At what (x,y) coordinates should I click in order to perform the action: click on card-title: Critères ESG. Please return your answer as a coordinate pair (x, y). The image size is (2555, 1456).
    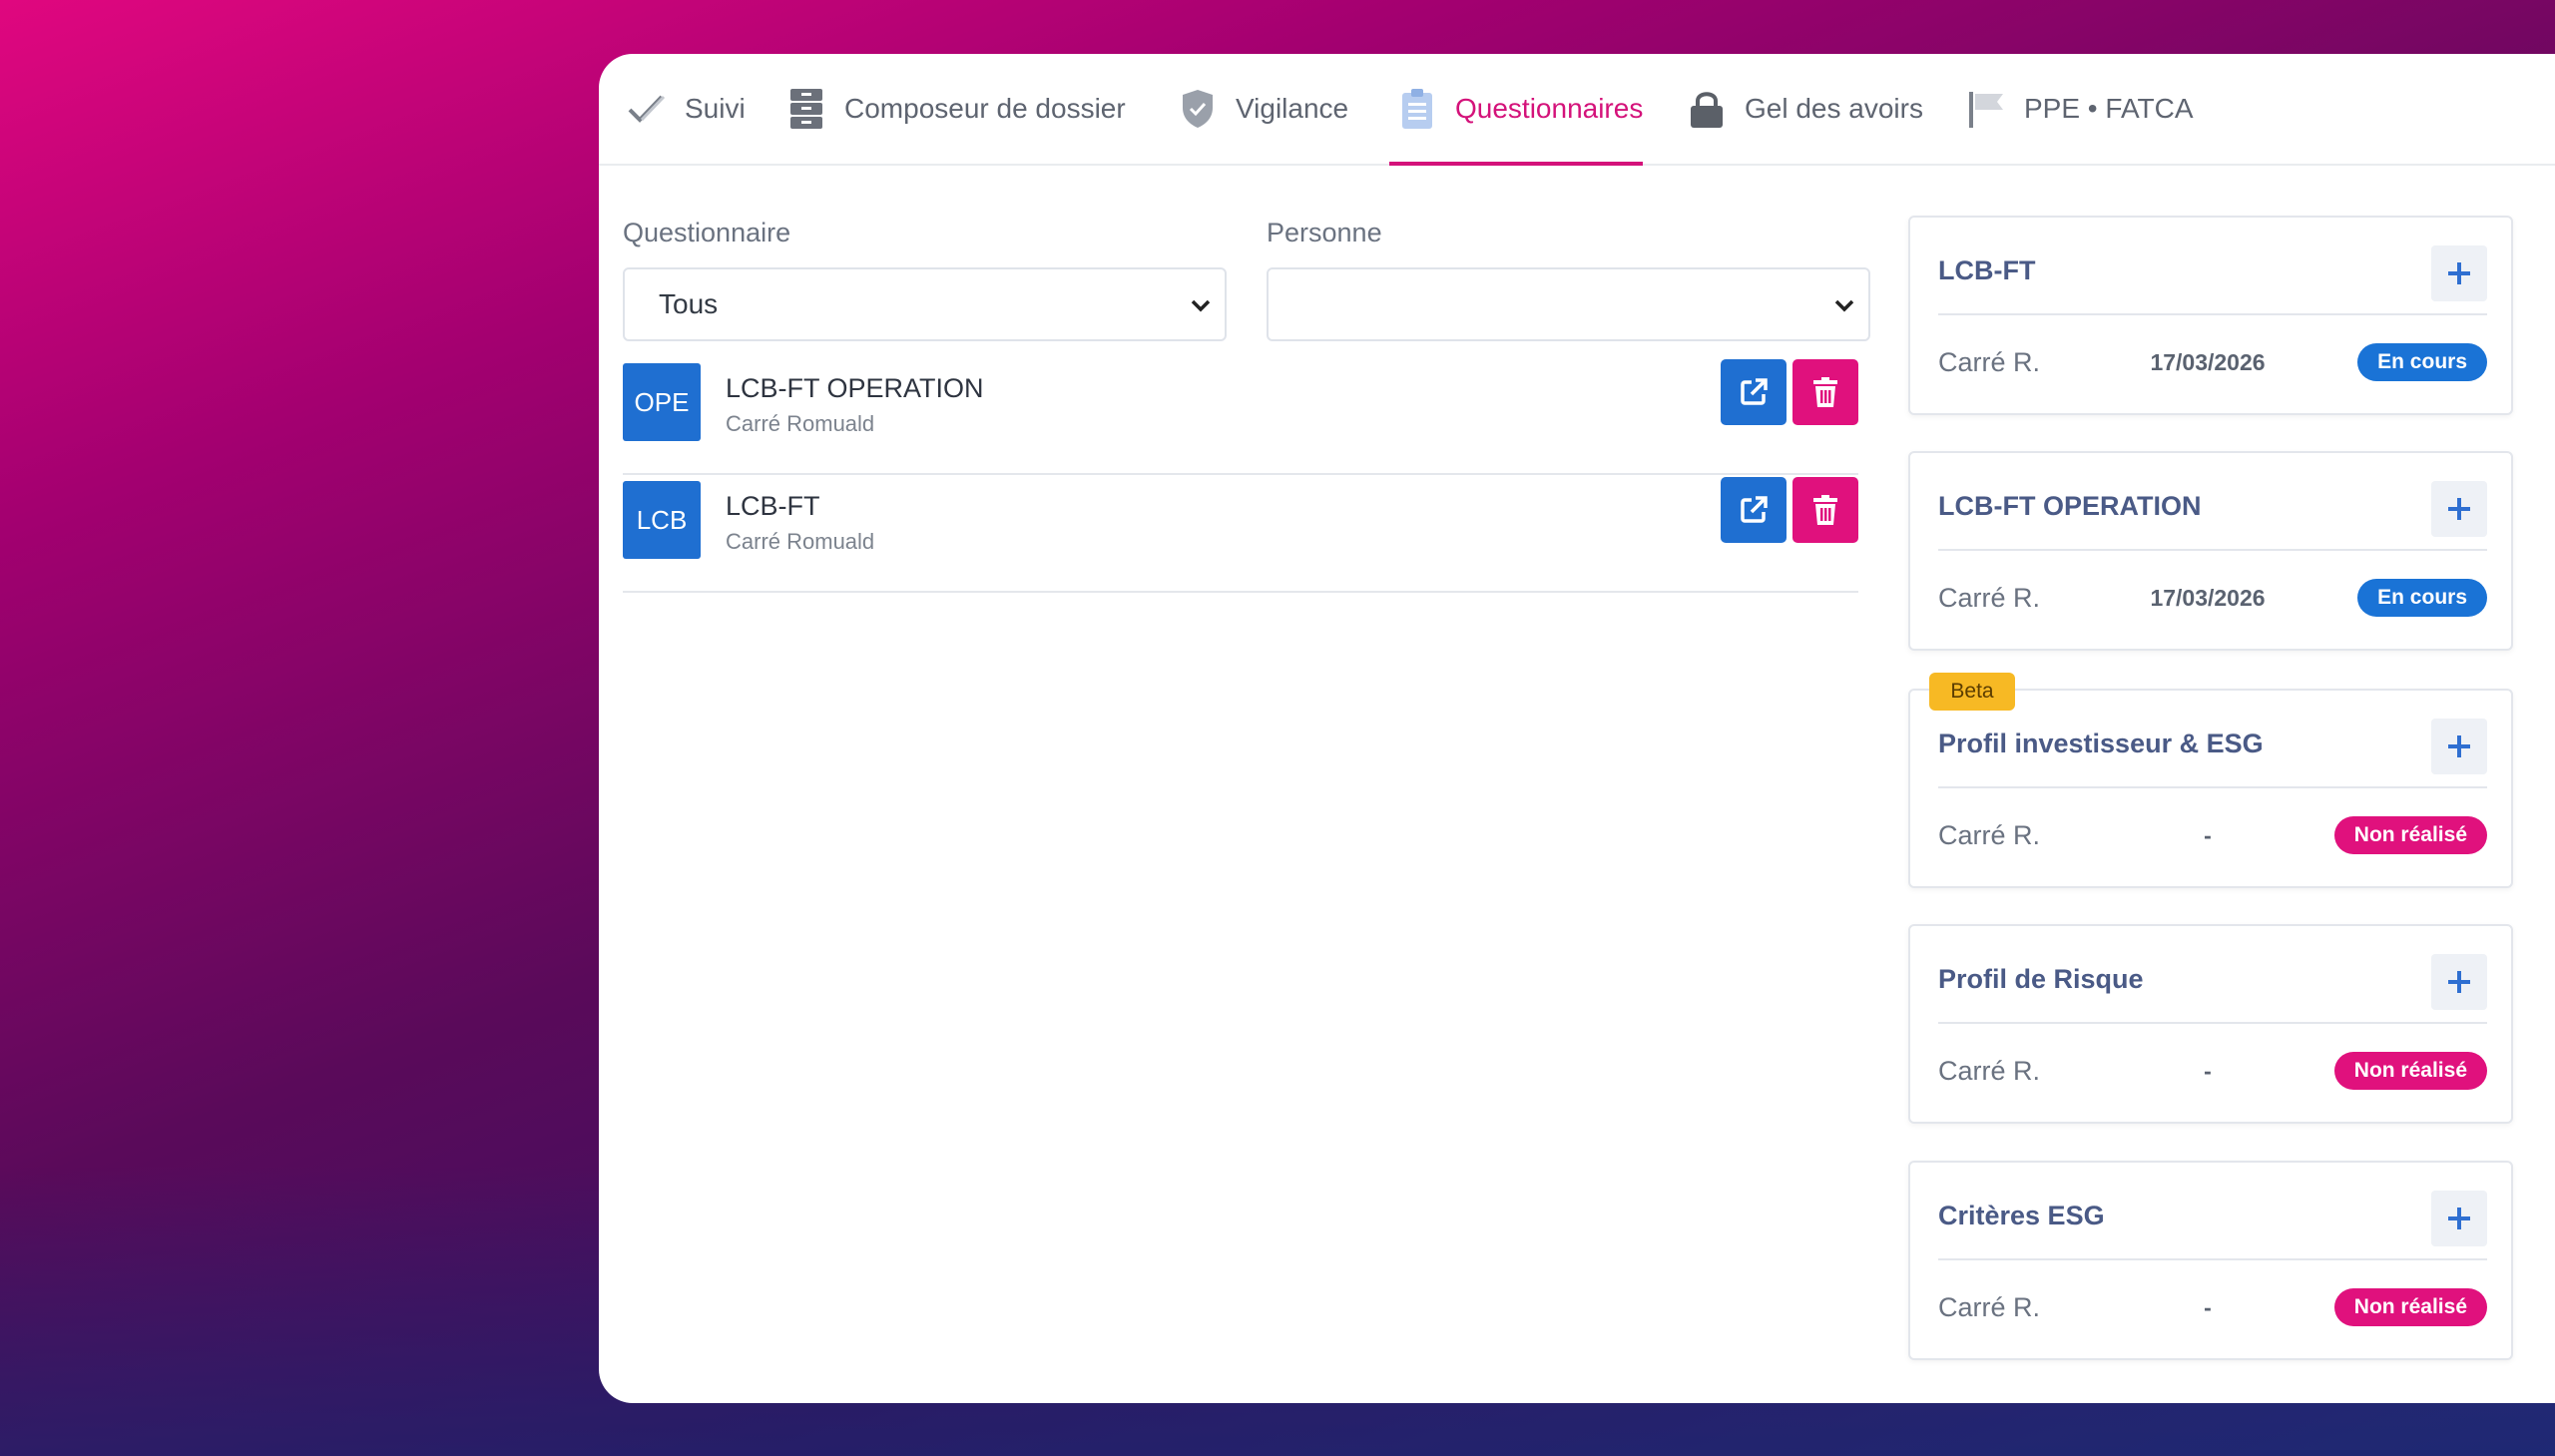
    Looking at the image, I should click on (2021, 1215).